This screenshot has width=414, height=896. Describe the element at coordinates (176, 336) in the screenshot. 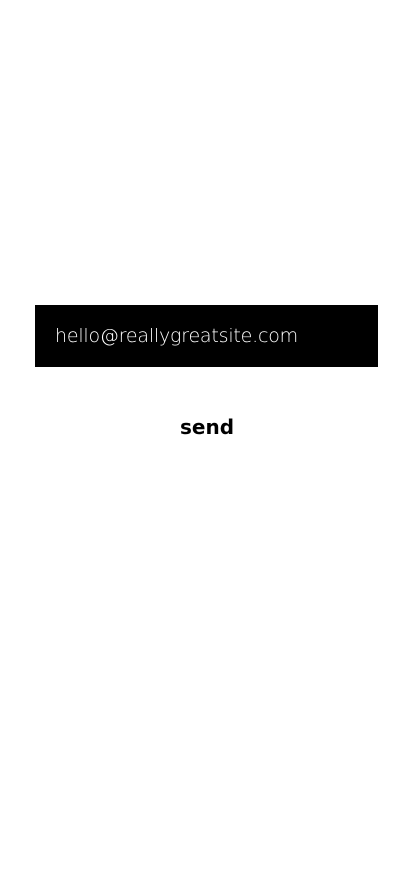

I see `email-field-value: hello@reallygreatsite.com` at that location.